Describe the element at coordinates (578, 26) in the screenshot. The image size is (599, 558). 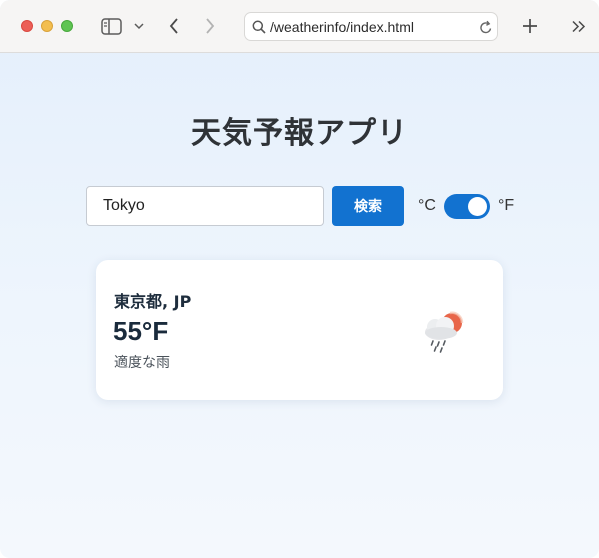
I see `overflow-chevrons-icon` at that location.